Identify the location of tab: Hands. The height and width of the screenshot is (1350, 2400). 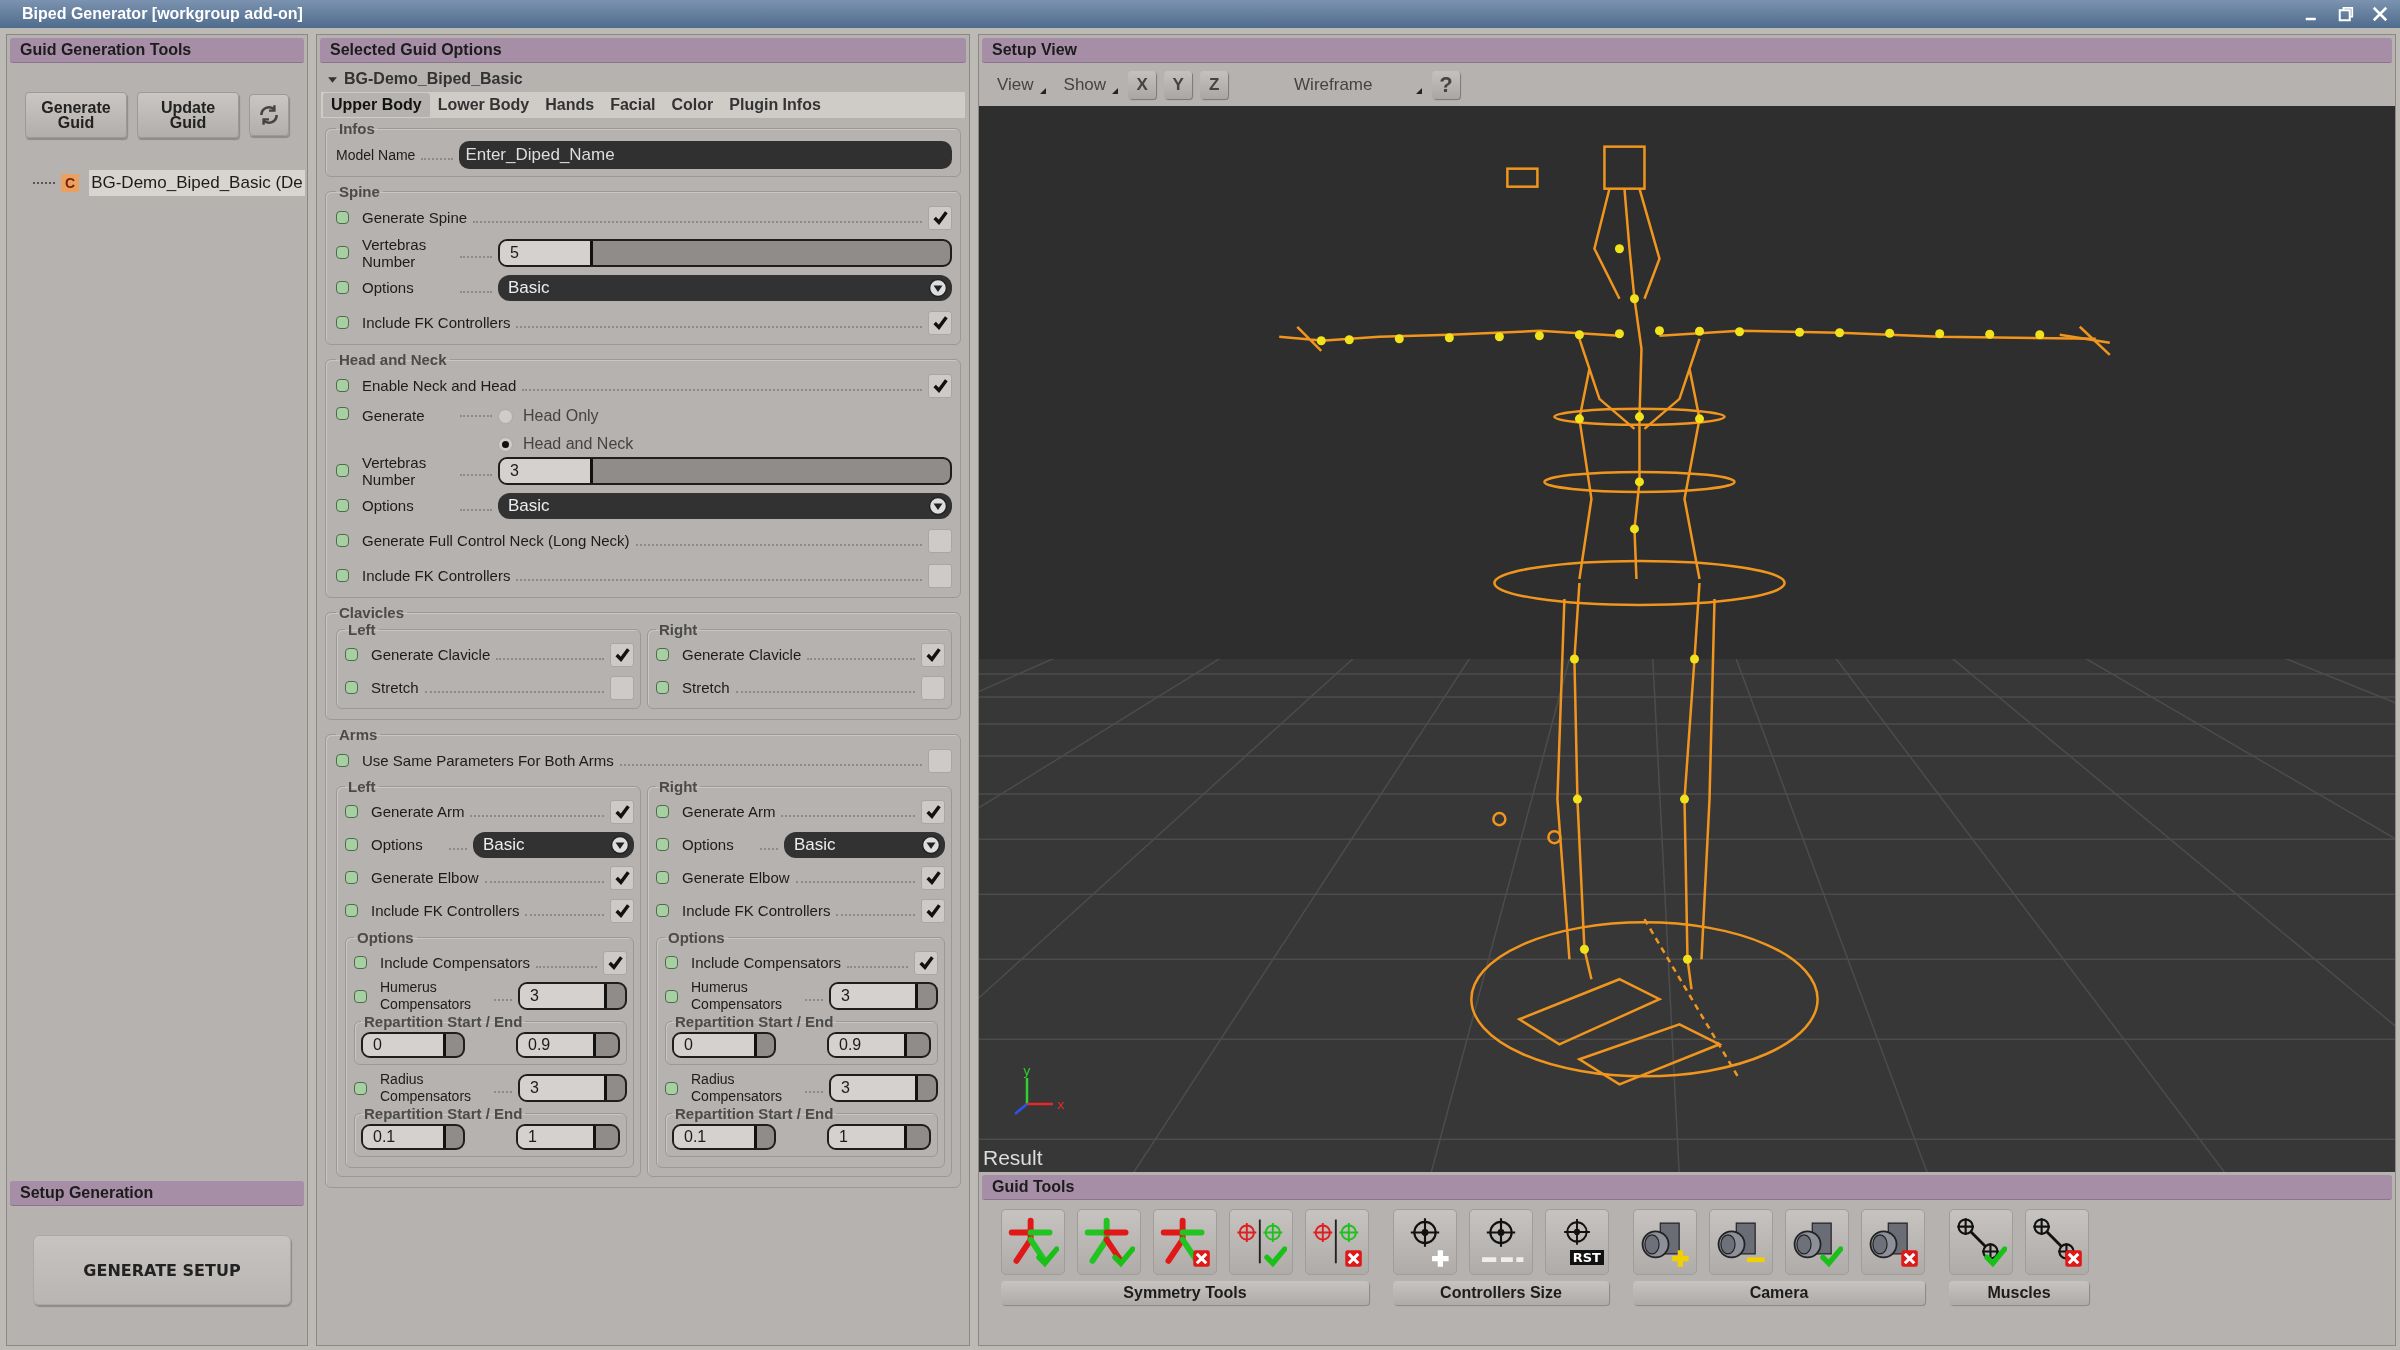
(570, 105).